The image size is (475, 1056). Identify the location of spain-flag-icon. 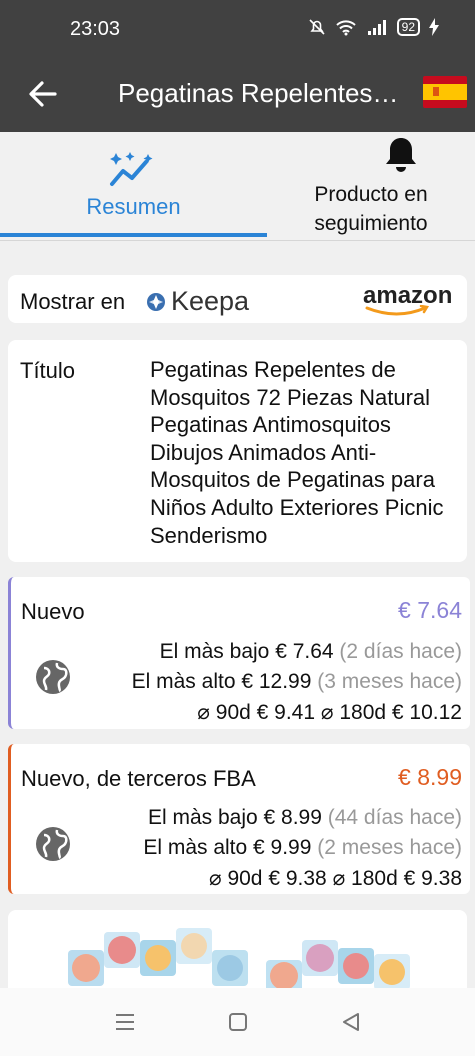
(445, 92).